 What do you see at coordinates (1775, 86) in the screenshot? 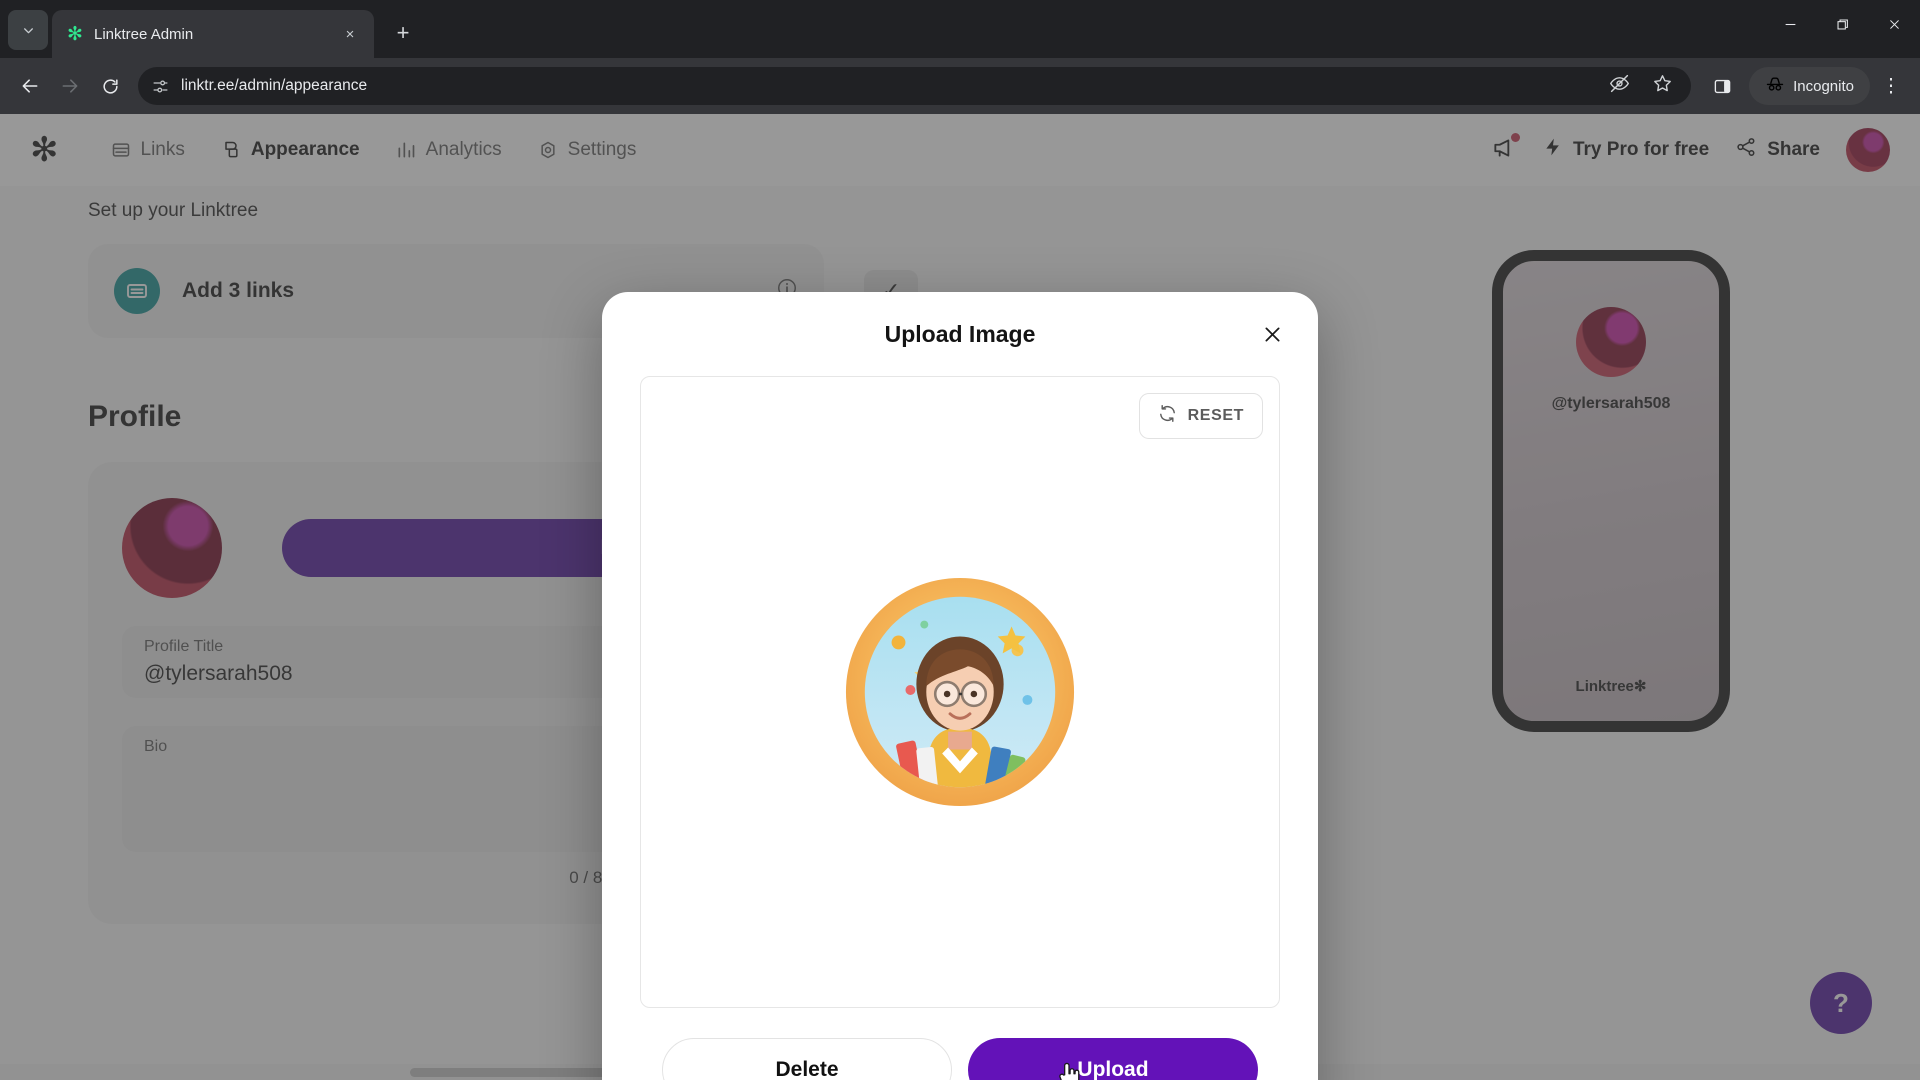
I see `incognito-hat-icon` at bounding box center [1775, 86].